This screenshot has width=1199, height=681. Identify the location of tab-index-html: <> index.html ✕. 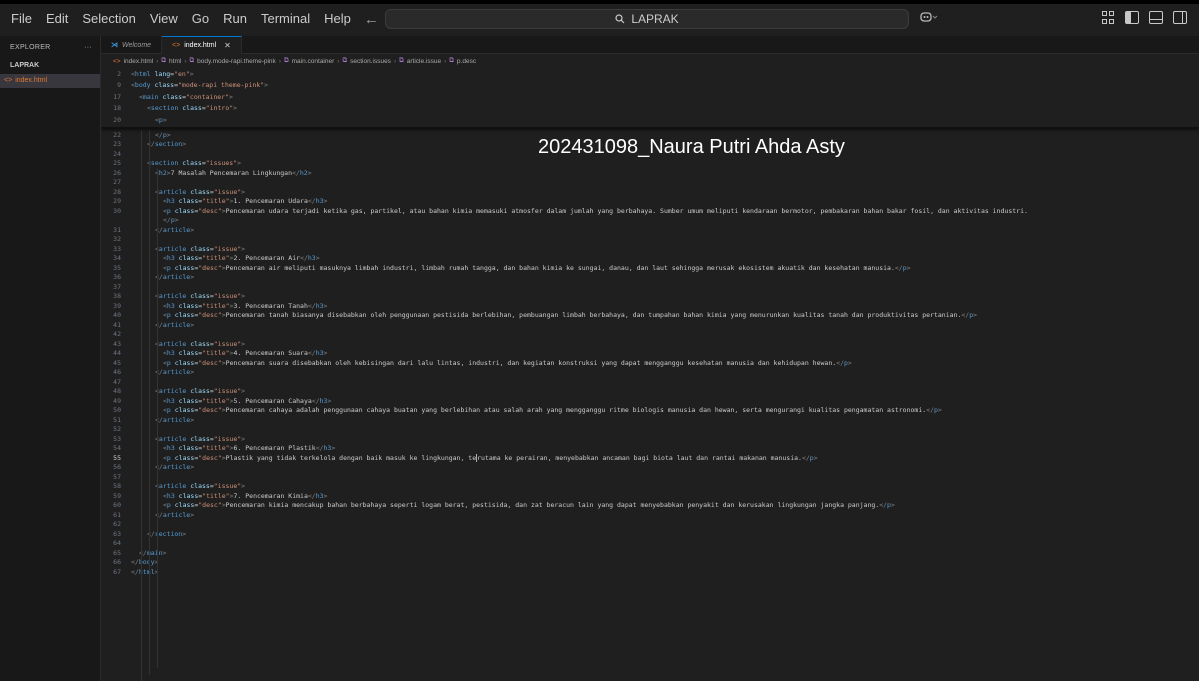
(202, 45).